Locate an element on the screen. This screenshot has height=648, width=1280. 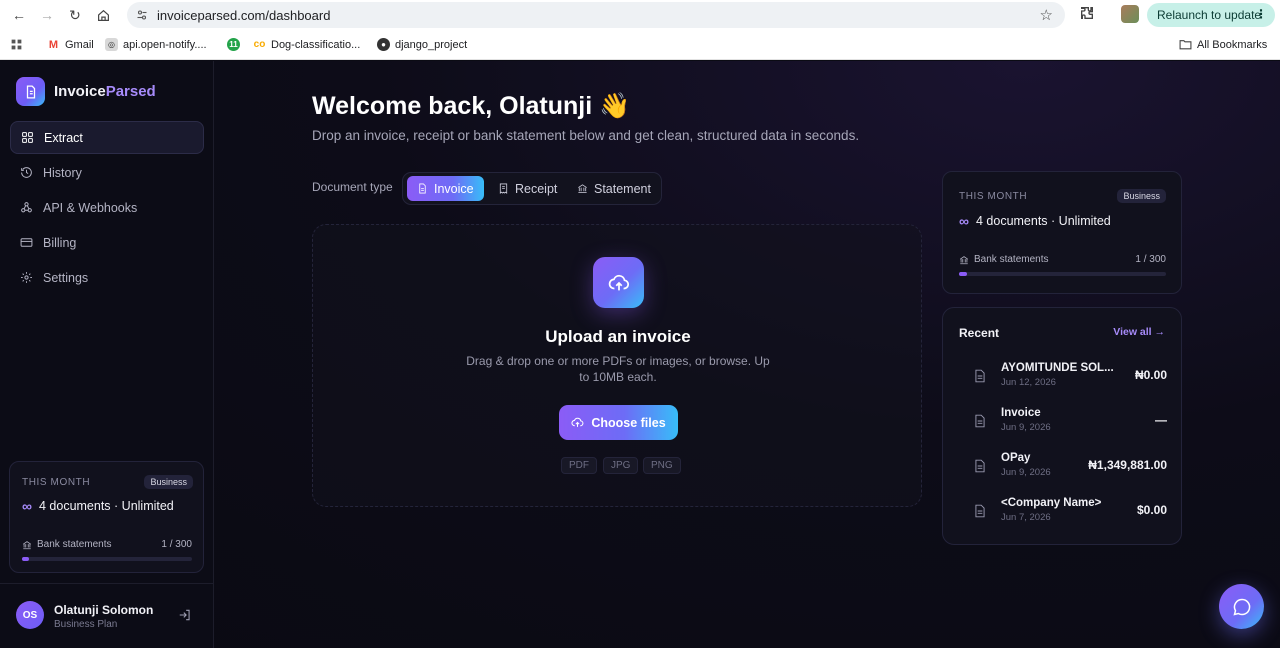
list-item: AYOMITUNDE SOL... Jun 12, 2026 ₦0.00 is located at coordinates (1063, 377).